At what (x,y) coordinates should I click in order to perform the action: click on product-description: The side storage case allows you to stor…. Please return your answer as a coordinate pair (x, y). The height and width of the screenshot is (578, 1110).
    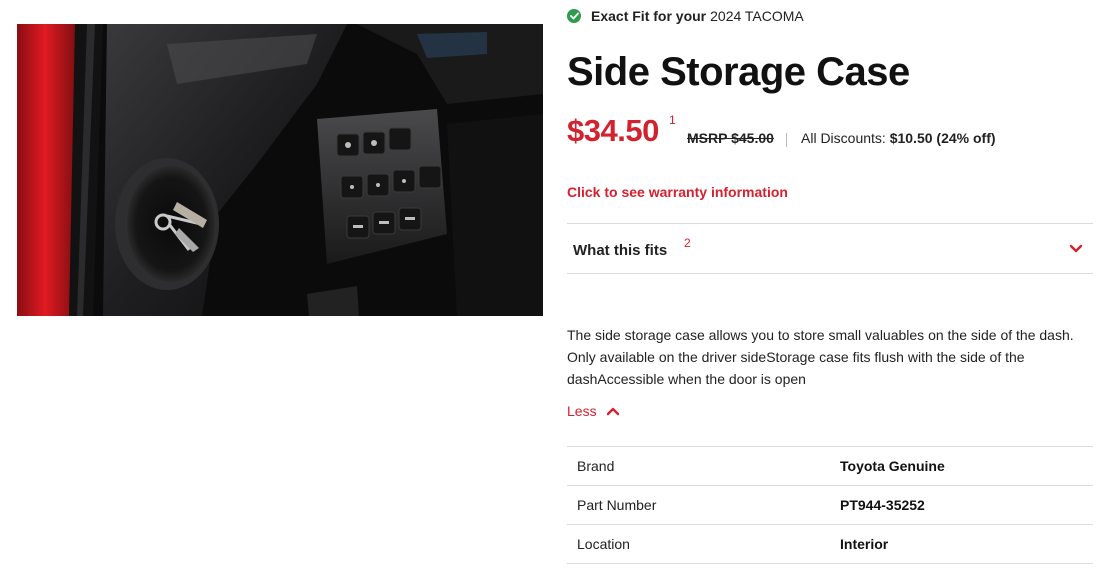
    Looking at the image, I should click on (820, 357).